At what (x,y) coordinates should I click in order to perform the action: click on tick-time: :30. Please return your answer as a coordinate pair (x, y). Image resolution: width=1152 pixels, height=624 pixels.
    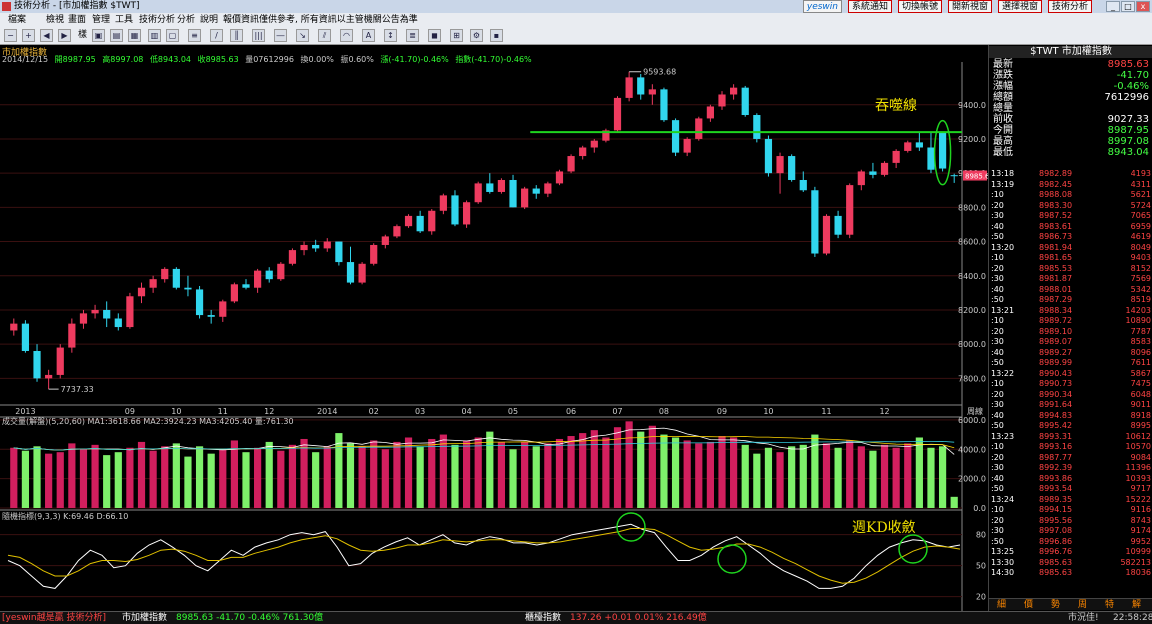
    Looking at the image, I should click on (997, 215).